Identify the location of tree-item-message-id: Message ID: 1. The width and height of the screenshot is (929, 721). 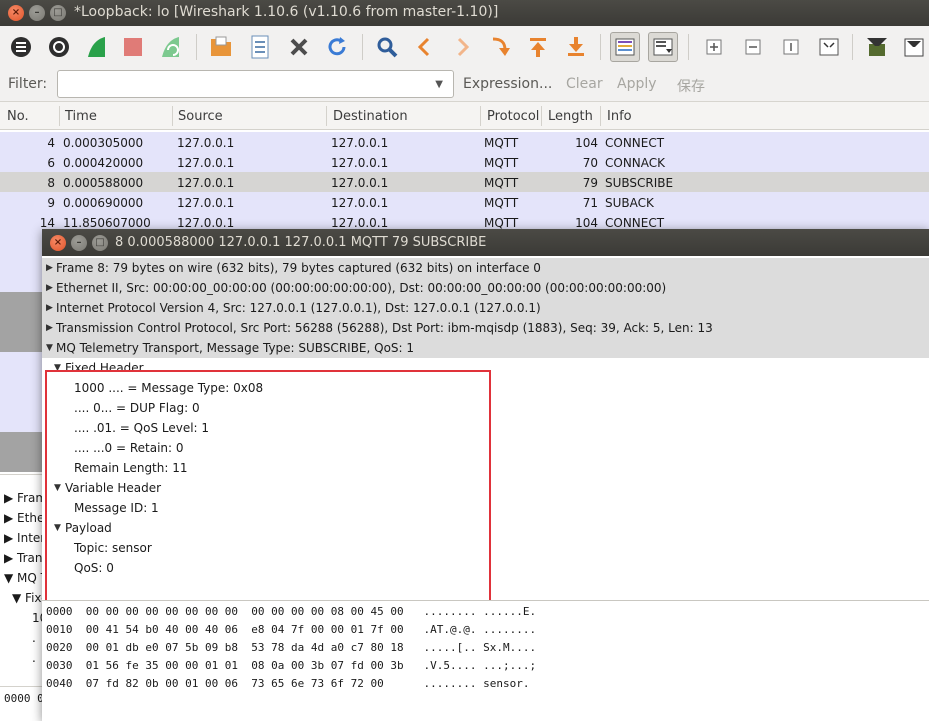
(485, 508).